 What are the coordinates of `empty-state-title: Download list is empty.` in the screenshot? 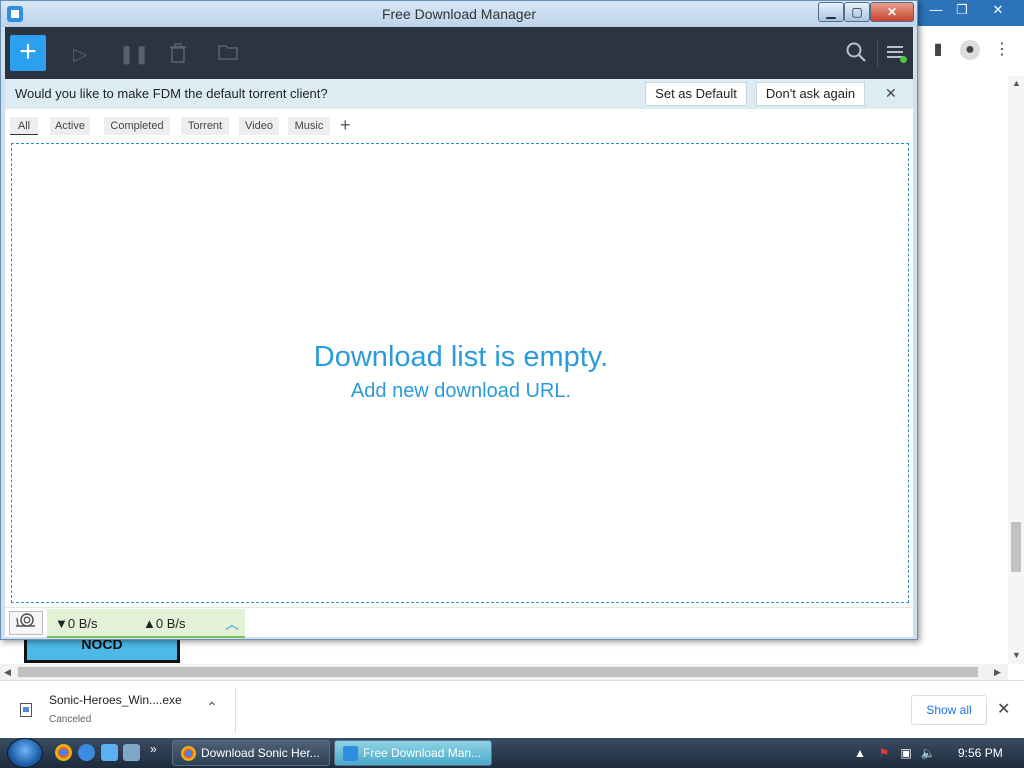 It's located at (461, 357).